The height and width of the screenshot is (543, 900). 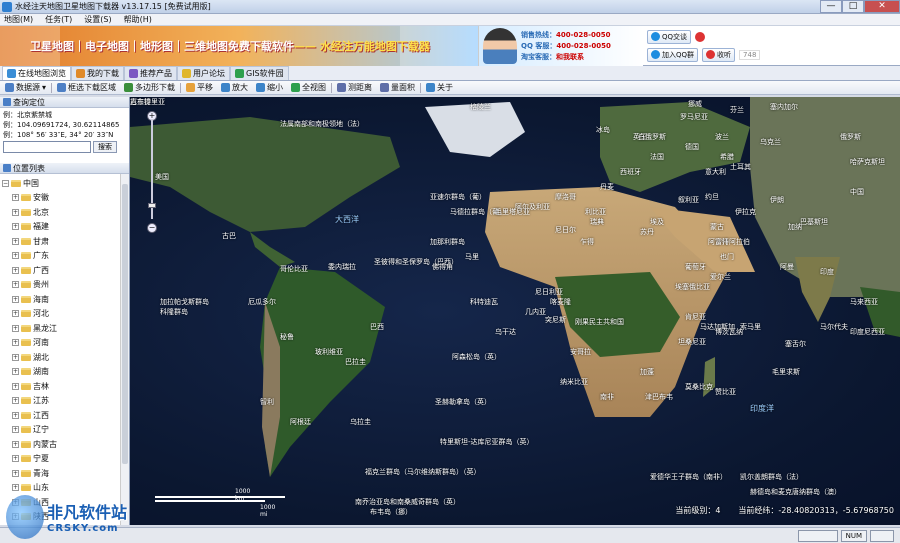 What do you see at coordinates (152, 205) in the screenshot?
I see `zoom-slider-handle` at bounding box center [152, 205].